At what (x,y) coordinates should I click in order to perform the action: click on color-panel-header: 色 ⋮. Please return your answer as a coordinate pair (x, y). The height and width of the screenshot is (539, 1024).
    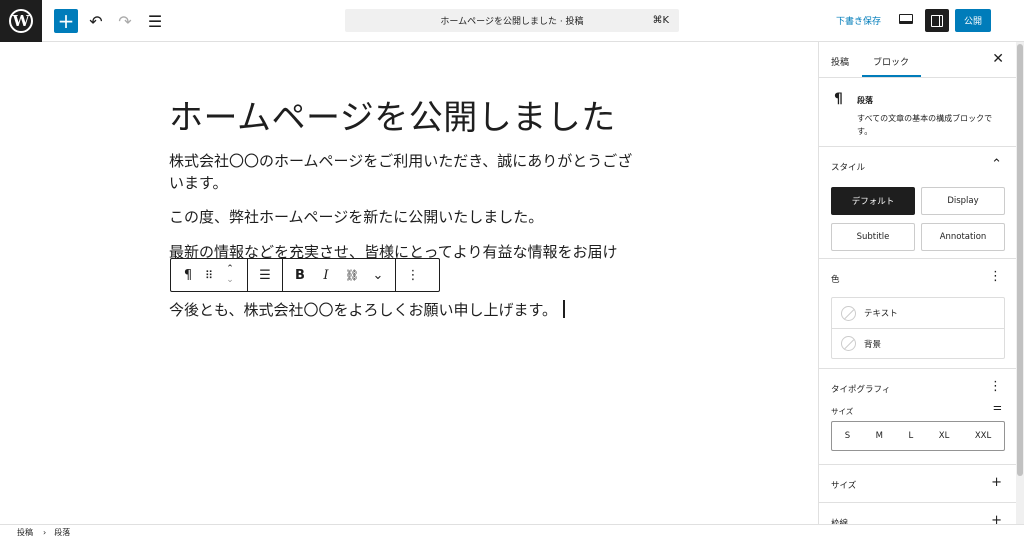
    Looking at the image, I should click on (917, 279).